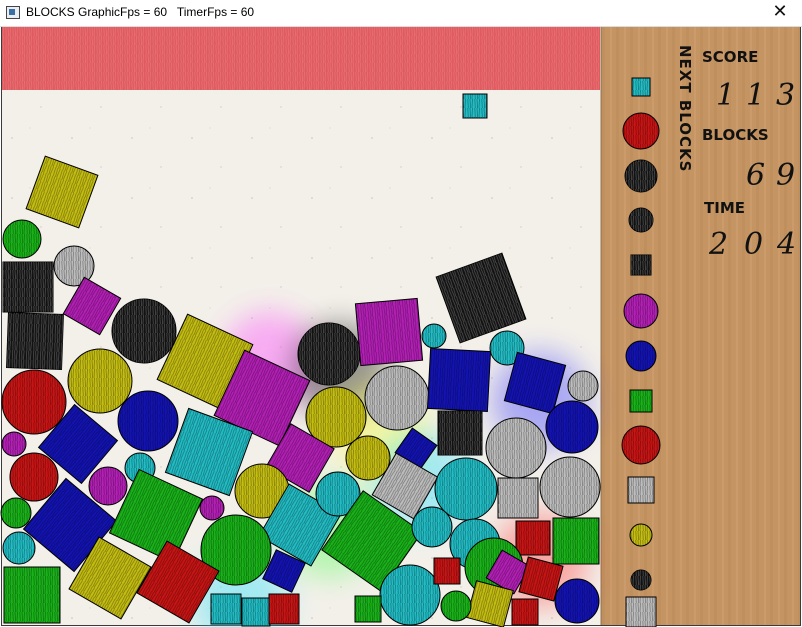 Image resolution: width=802 pixels, height=627 pixels. What do you see at coordinates (459, 380) in the screenshot?
I see `pile-block-blue-square` at bounding box center [459, 380].